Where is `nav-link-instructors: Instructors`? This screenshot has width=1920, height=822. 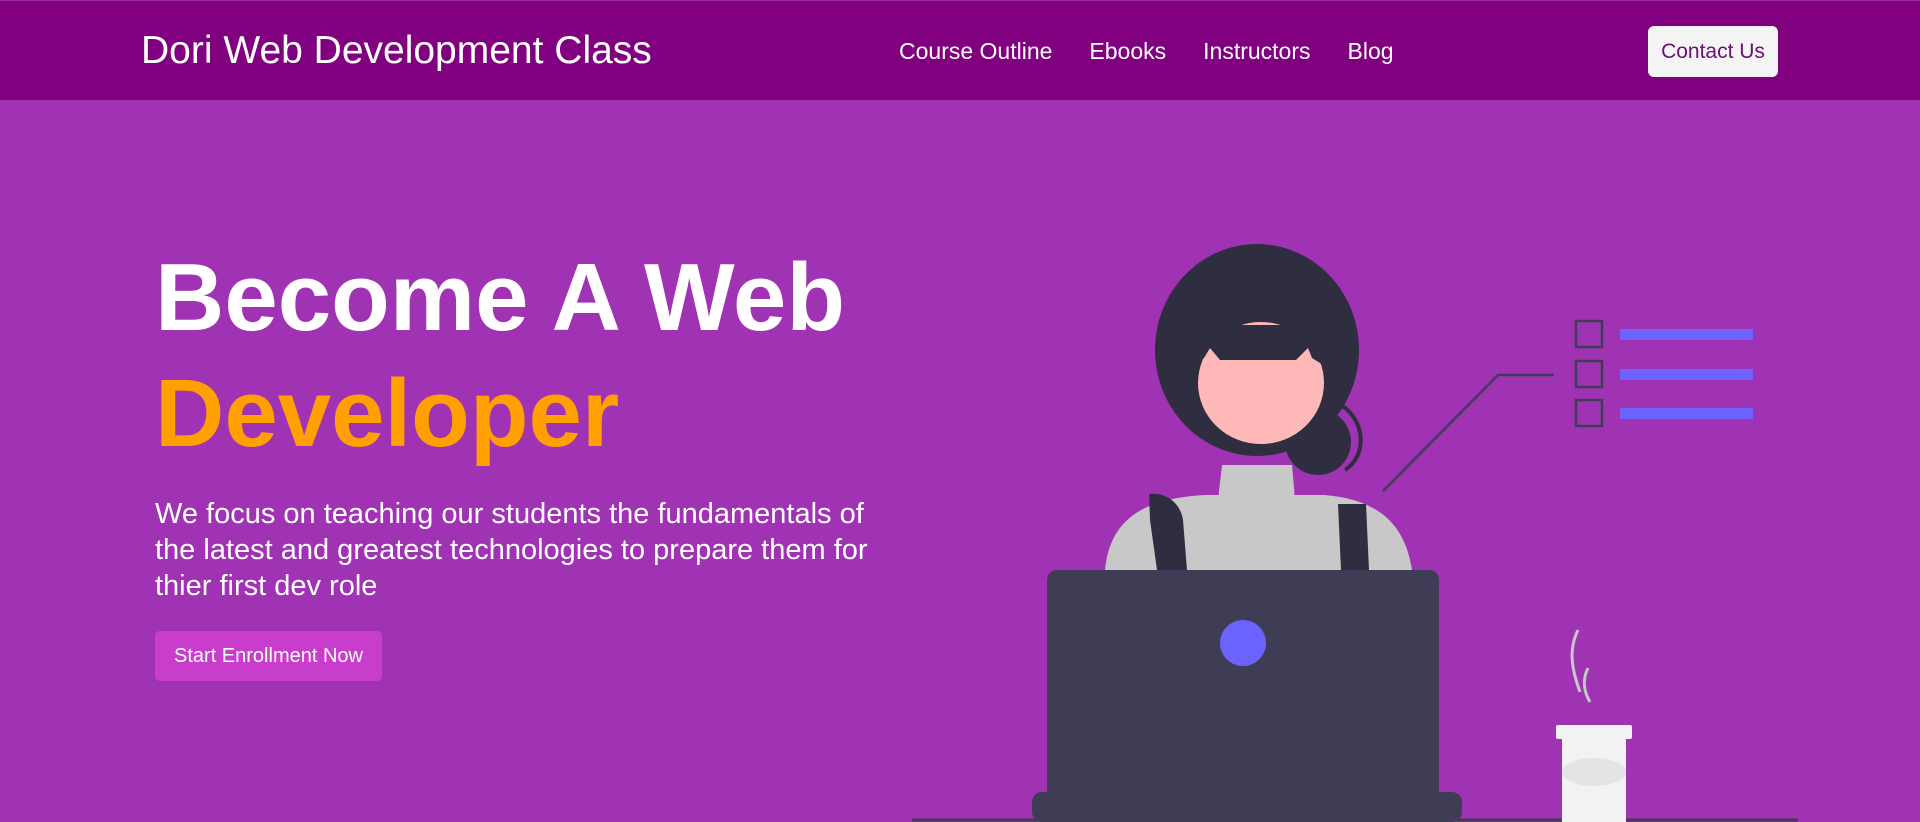
nav-link-instructors: Instructors is located at coordinates (1256, 51).